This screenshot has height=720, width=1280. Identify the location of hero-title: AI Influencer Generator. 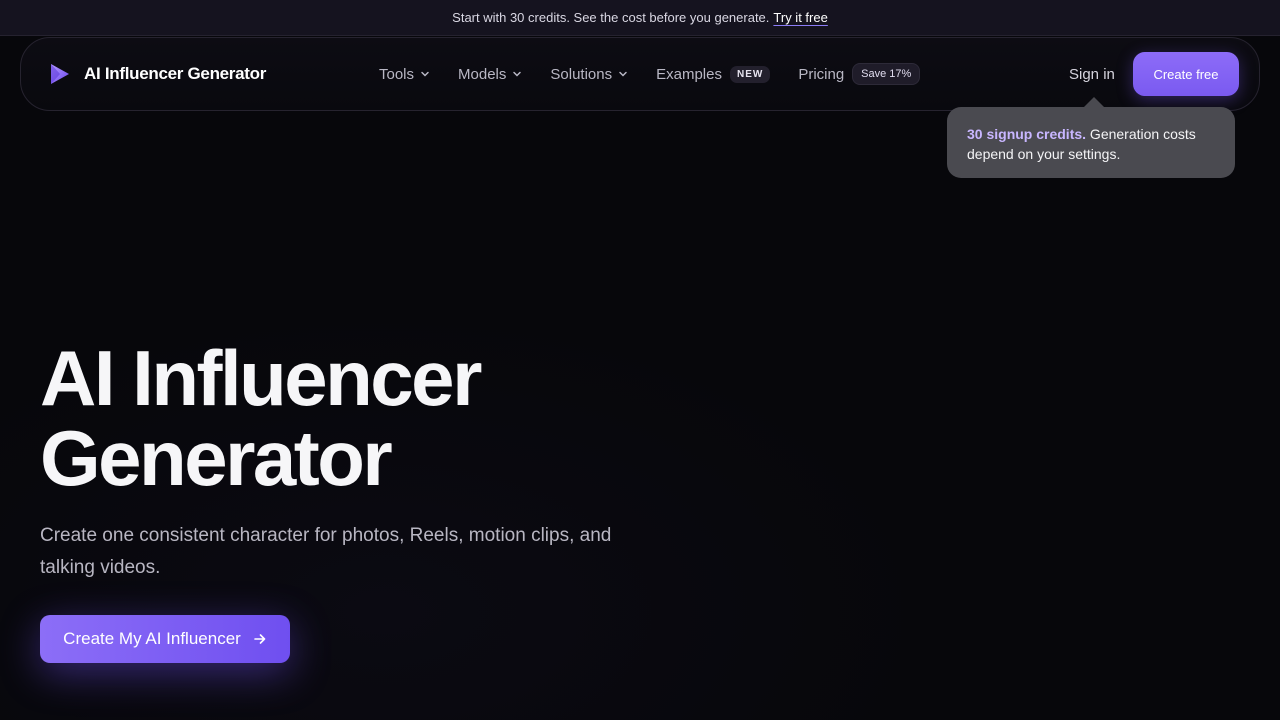
(390, 418).